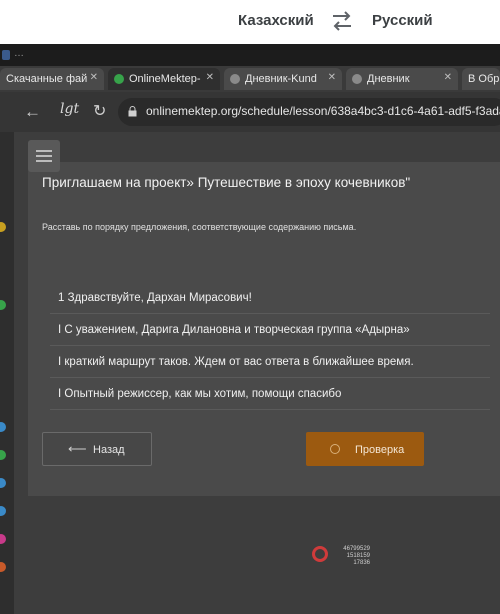 The height and width of the screenshot is (614, 500). I want to click on arrow-left-icon: ⟵, so click(77, 448).